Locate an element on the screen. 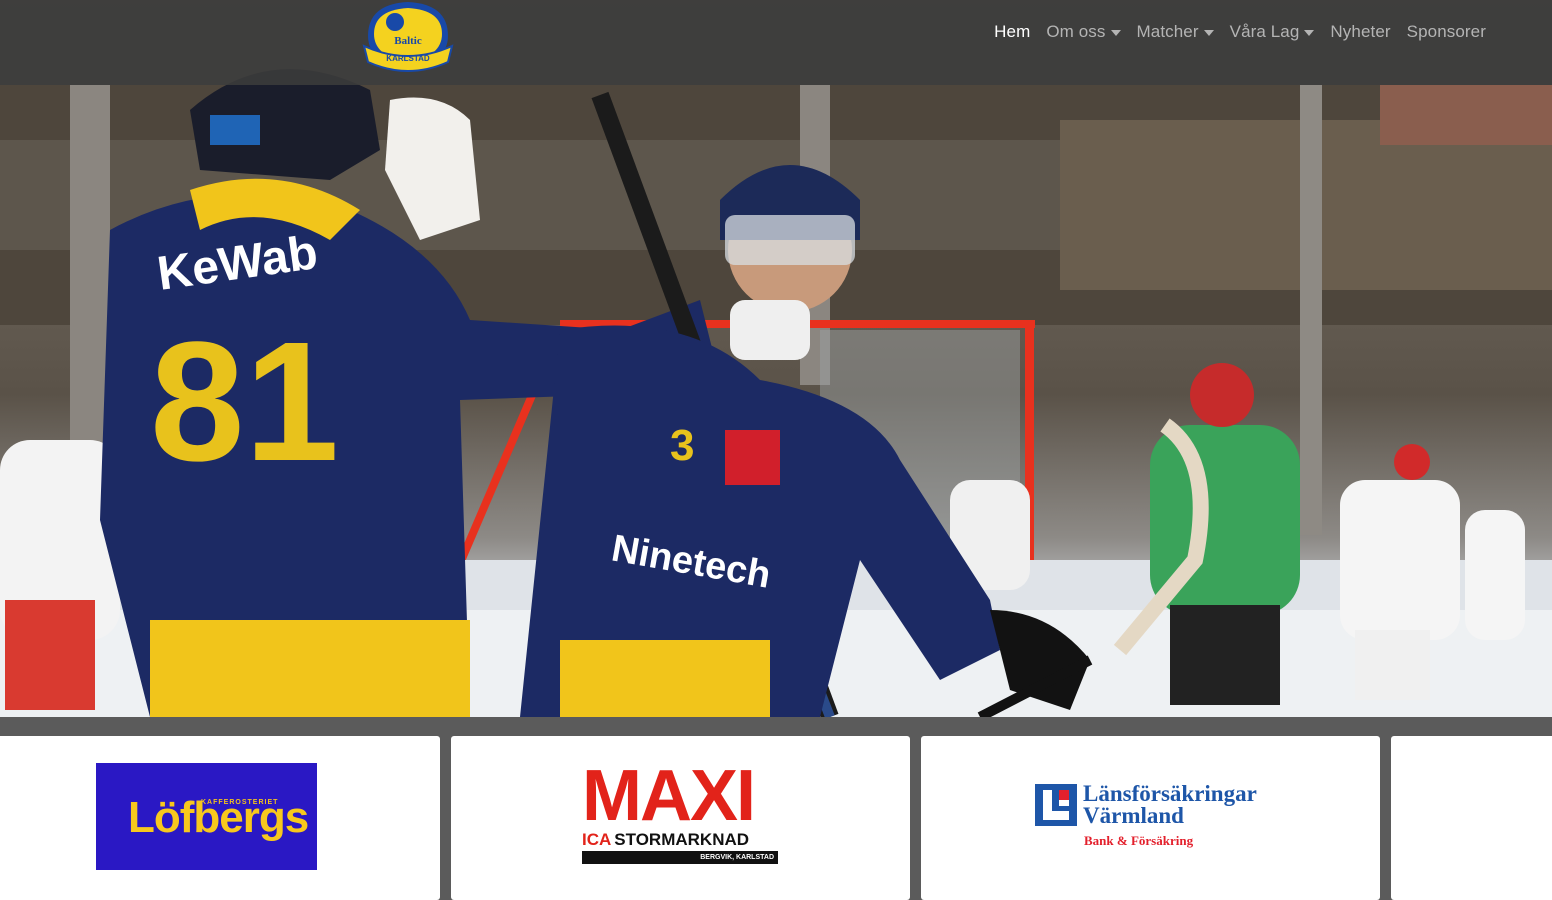  sponsor-card-partial is located at coordinates (1471, 818).